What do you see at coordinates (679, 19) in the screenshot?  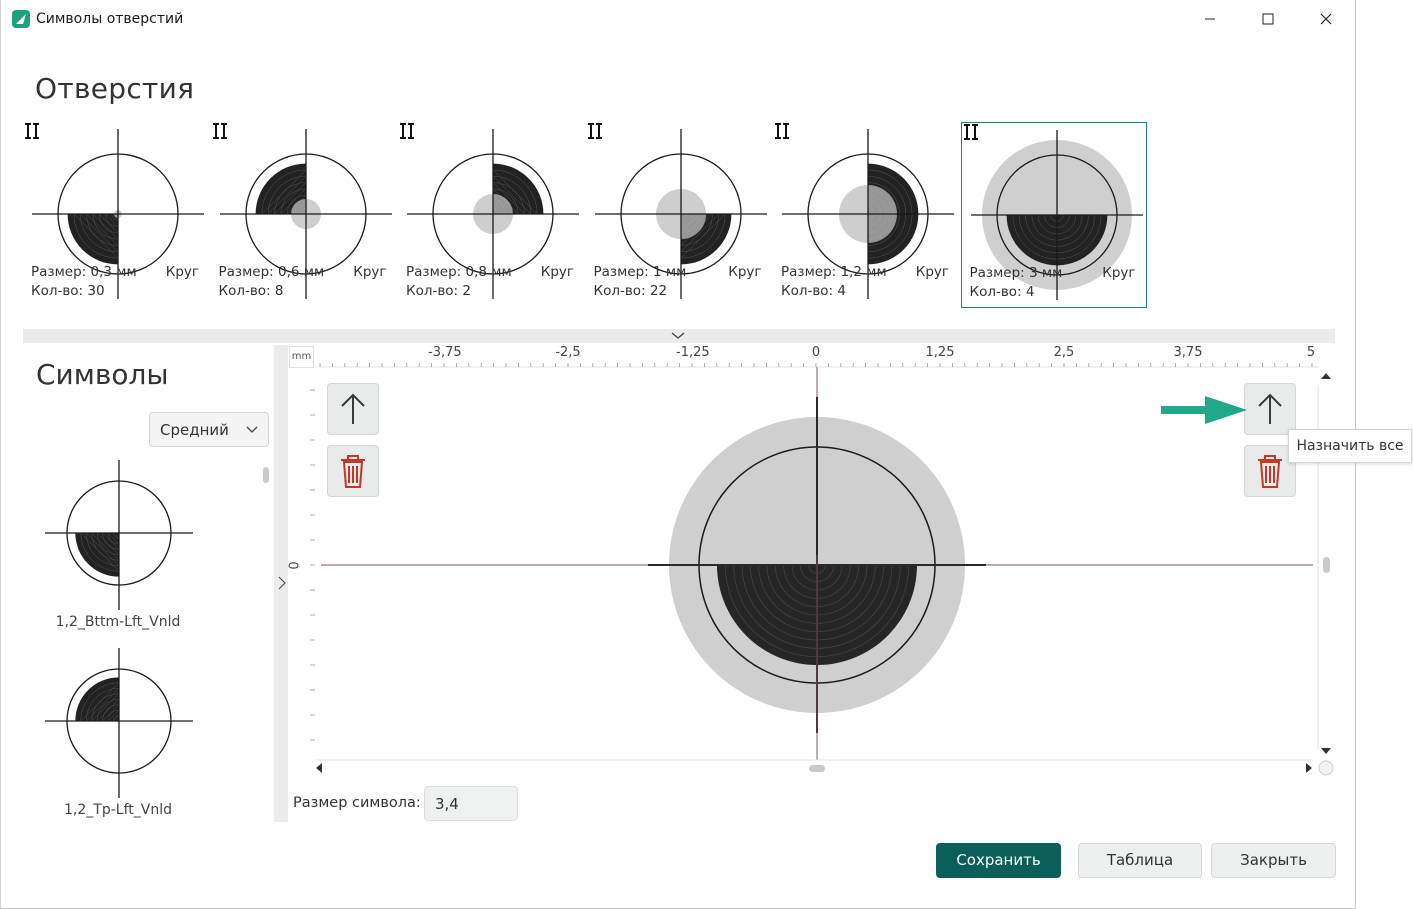 I see `title-bar: Символы отверстий` at bounding box center [679, 19].